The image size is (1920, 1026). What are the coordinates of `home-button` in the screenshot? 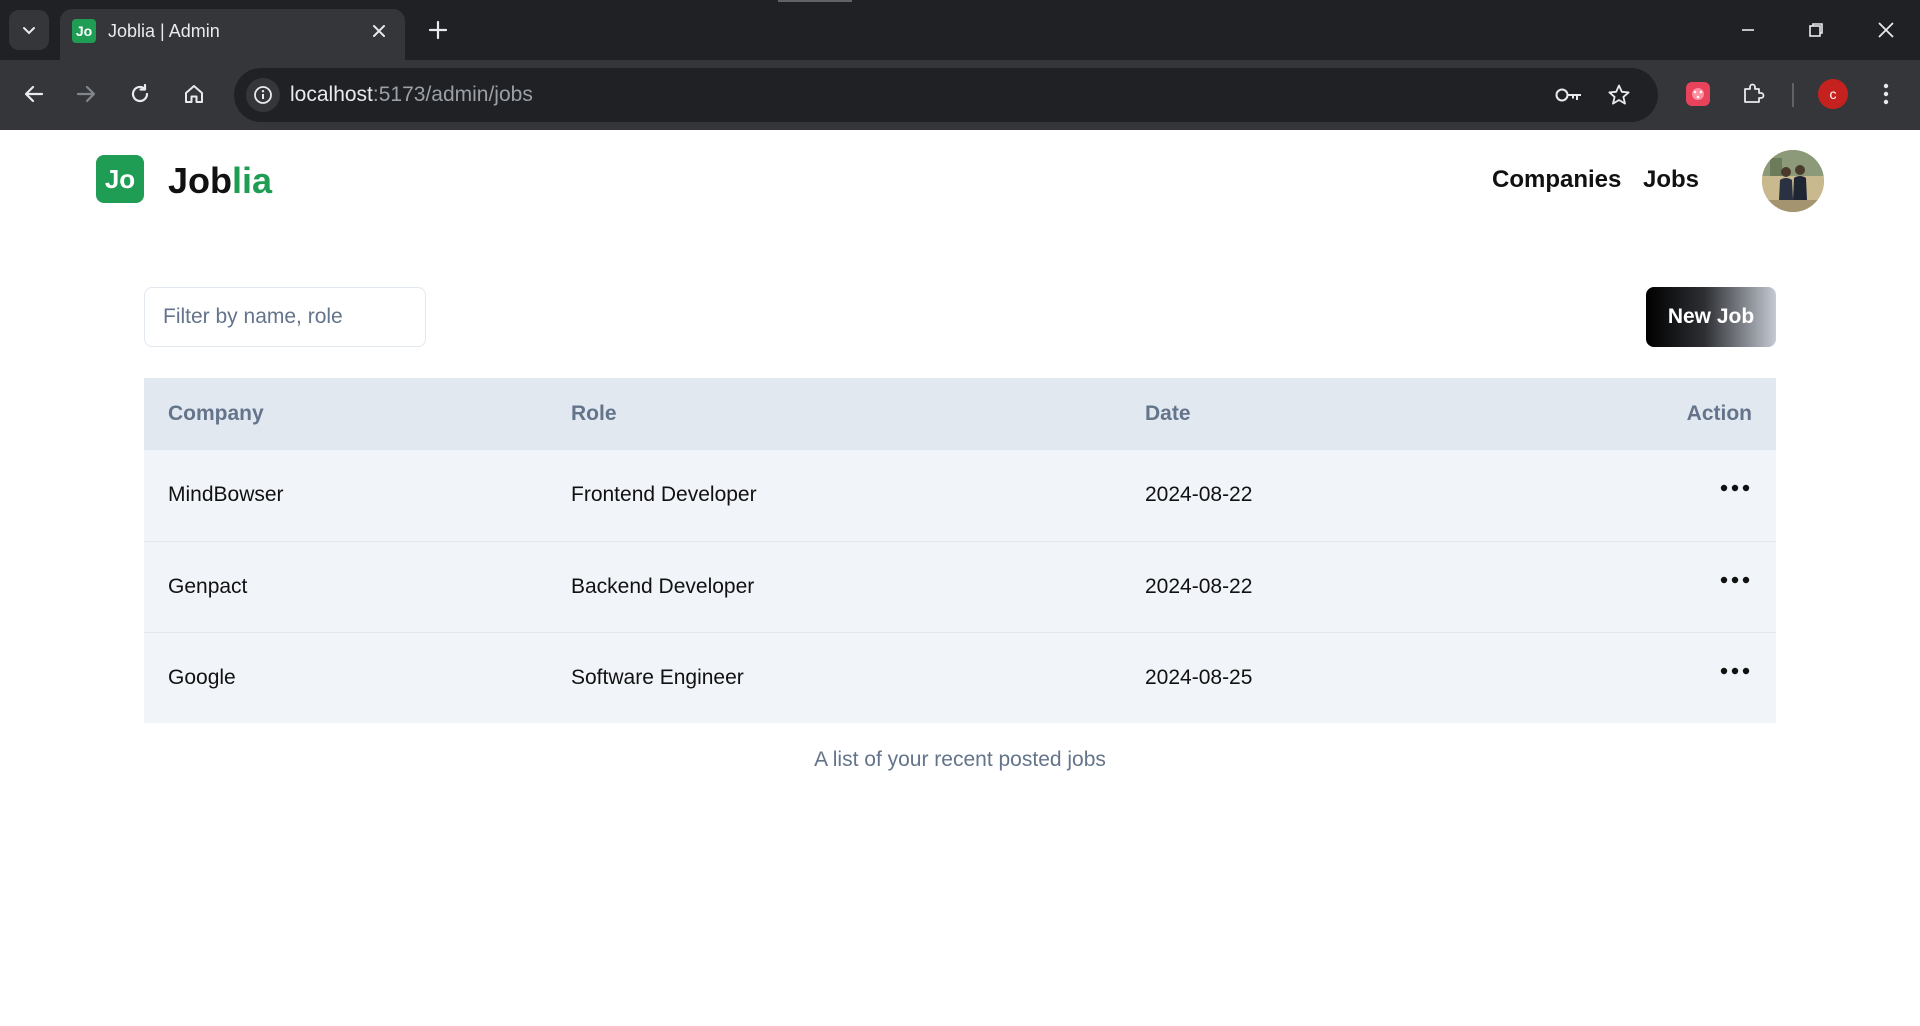 It's located at (194, 94).